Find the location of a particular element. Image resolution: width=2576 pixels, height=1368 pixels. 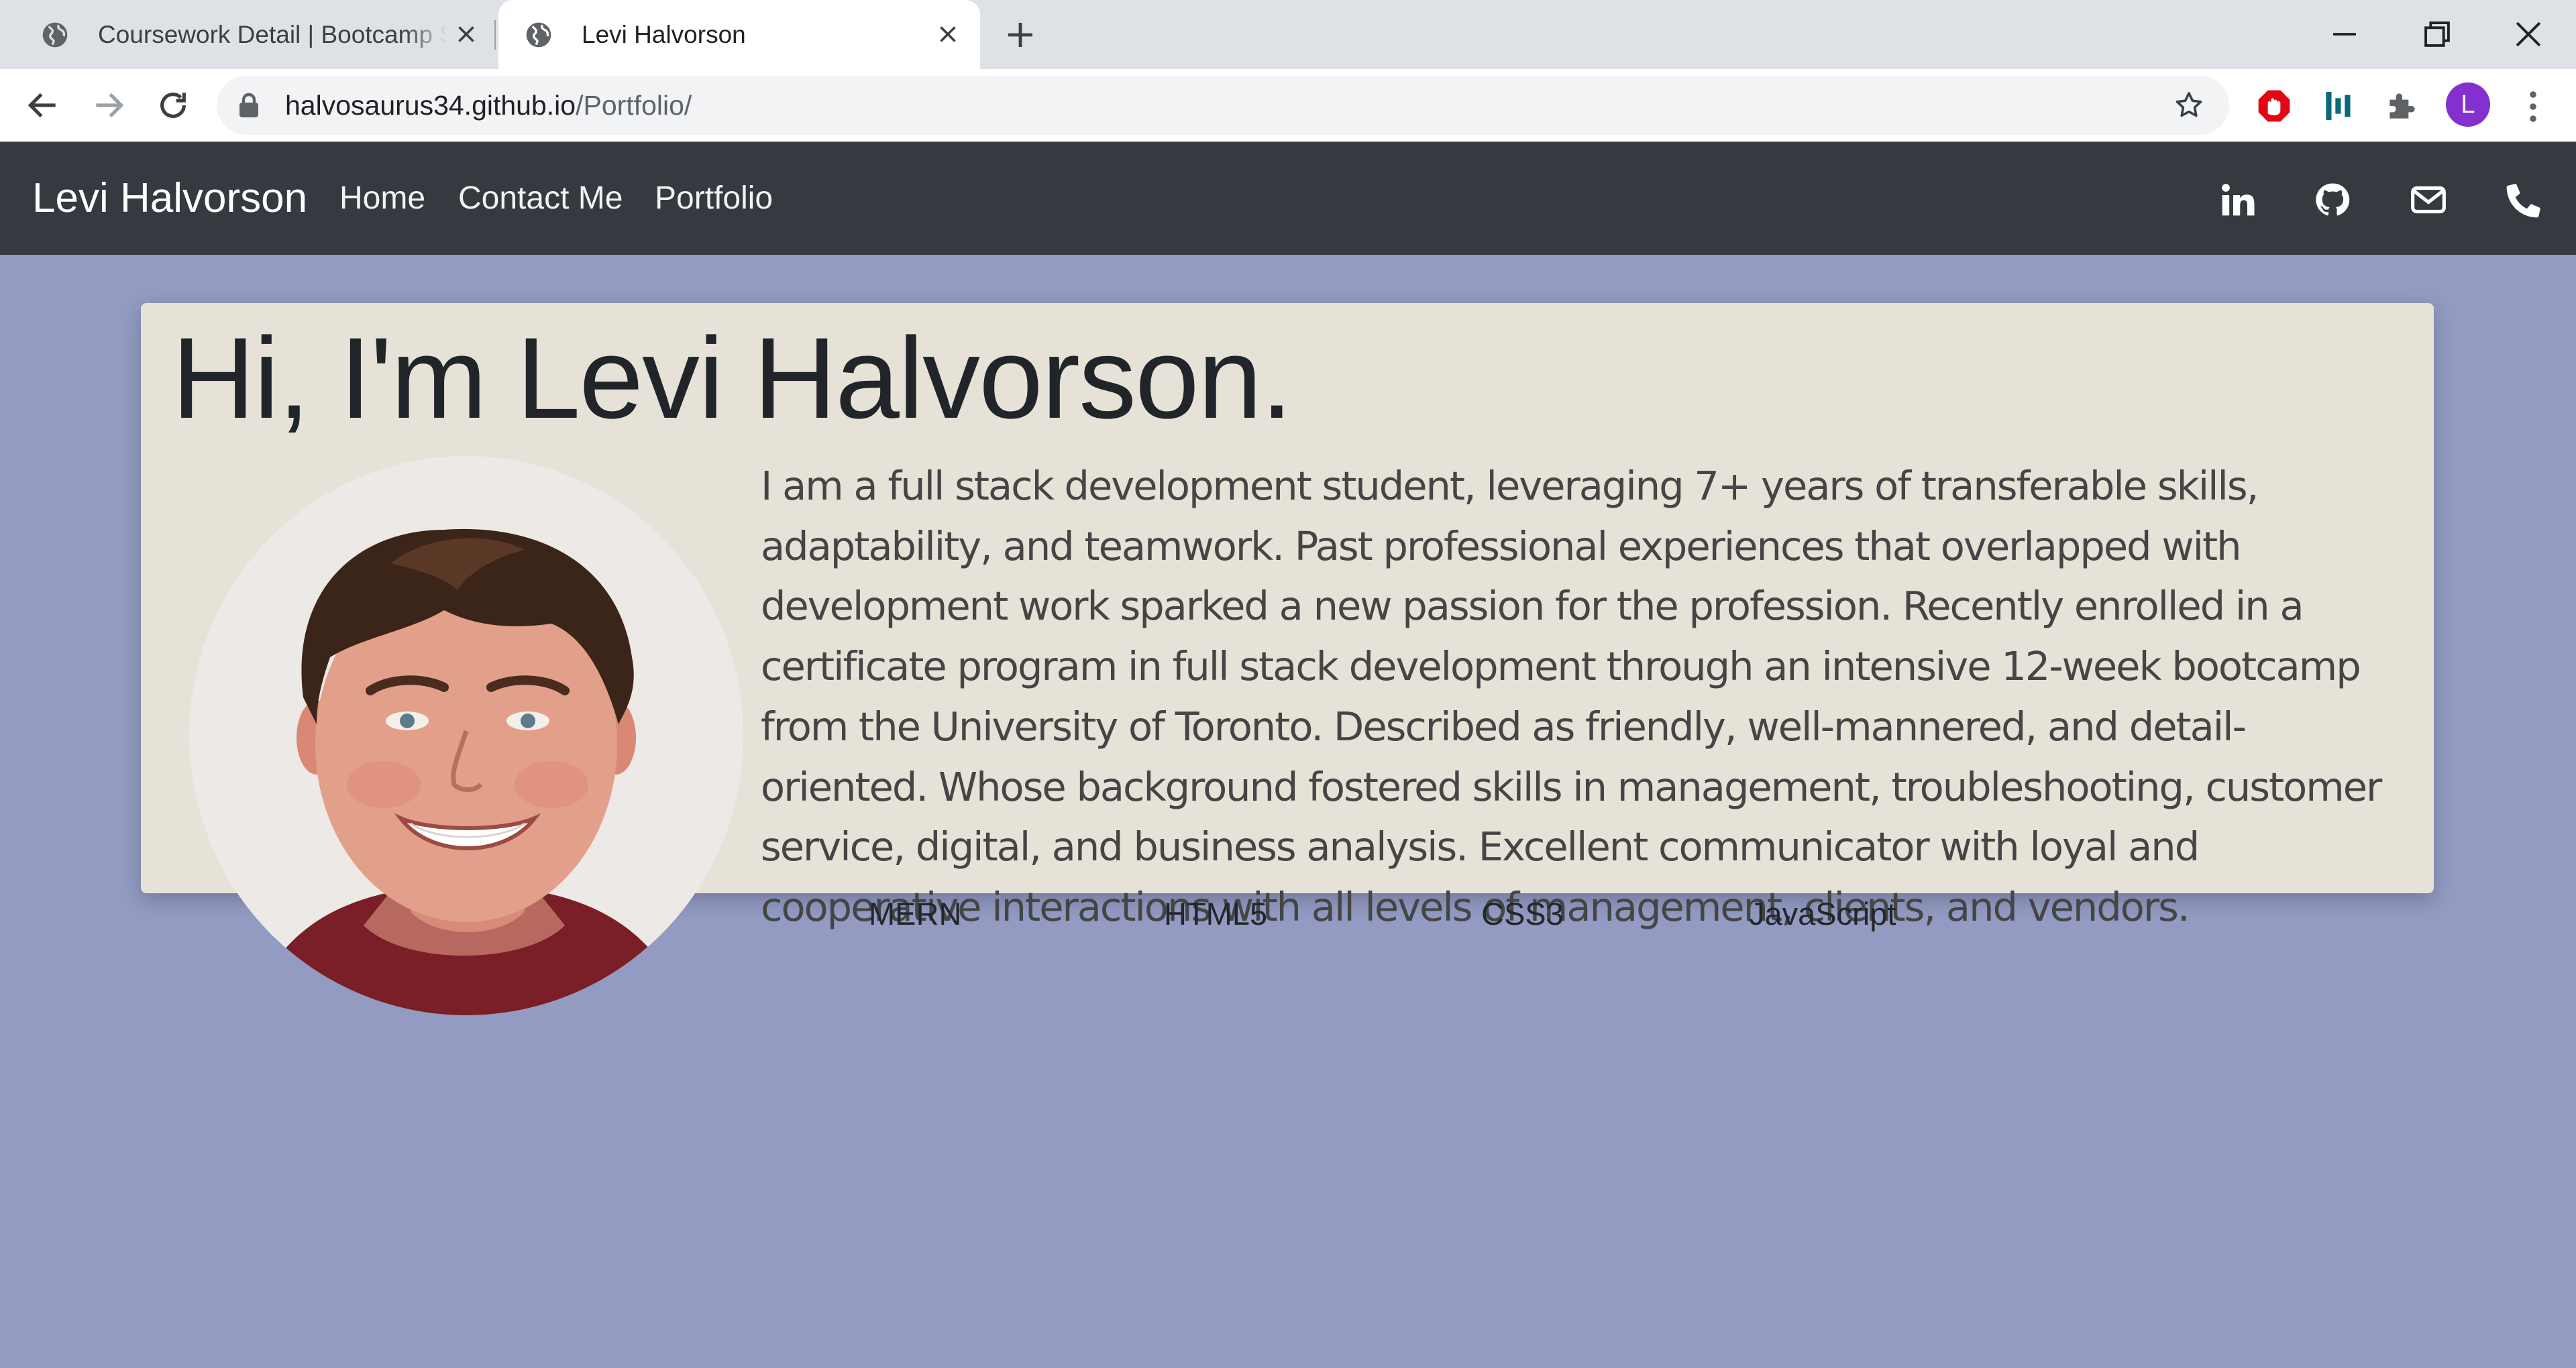

linkedin-icon is located at coordinates (2238, 200).